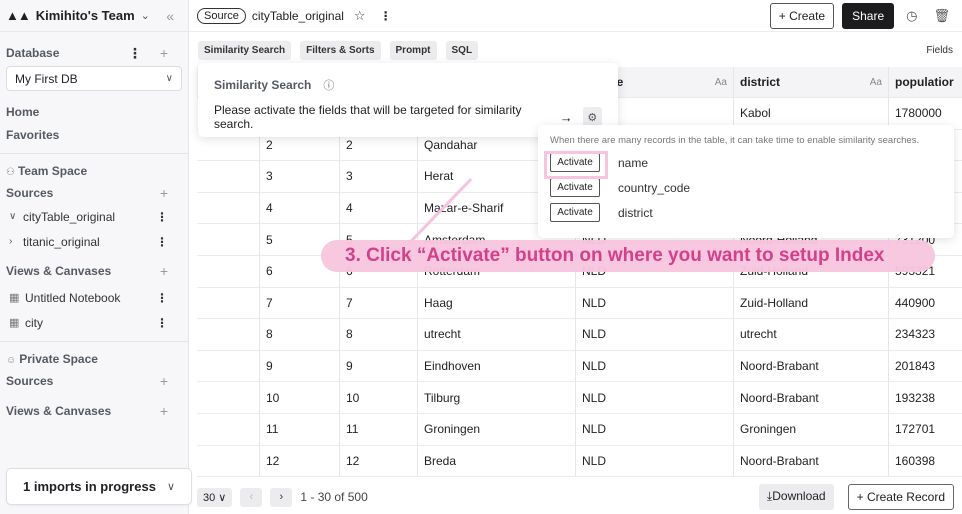 The width and height of the screenshot is (962, 514). Describe the element at coordinates (925, 334) in the screenshot. I see `table-cell: 234323` at that location.